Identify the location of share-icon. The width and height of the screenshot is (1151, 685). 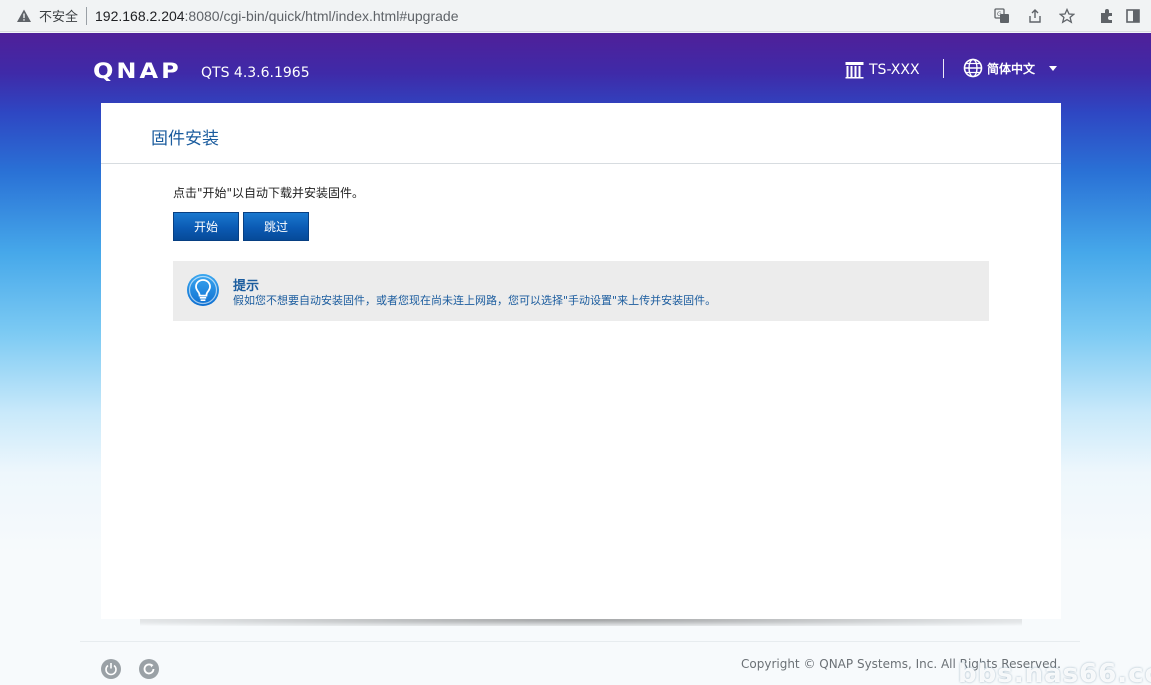
(1035, 16).